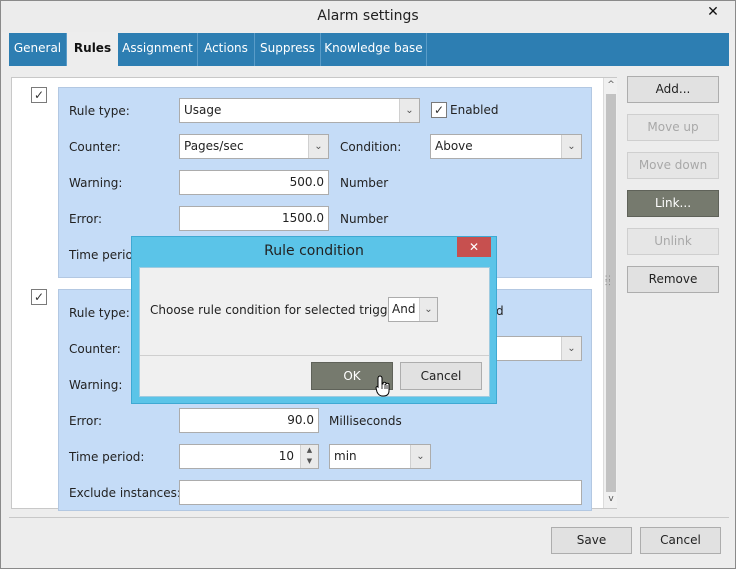  I want to click on title-bar: Alarm settings ✕, so click(368, 16).